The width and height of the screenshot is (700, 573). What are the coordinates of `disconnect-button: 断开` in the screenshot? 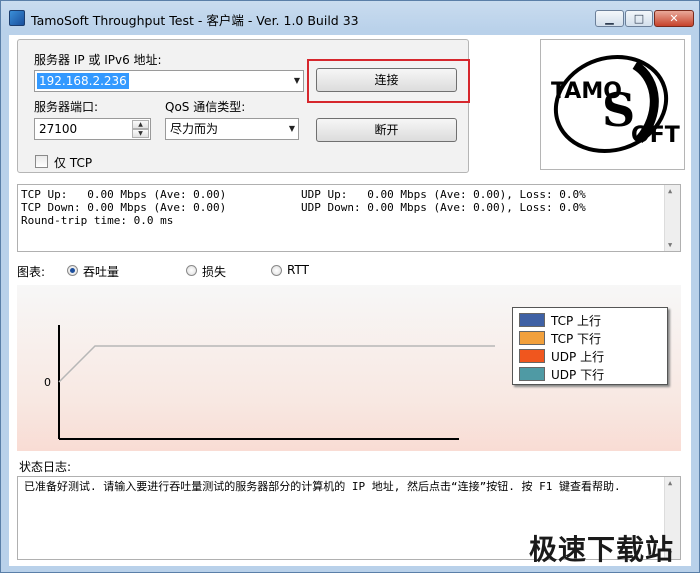 It's located at (386, 130).